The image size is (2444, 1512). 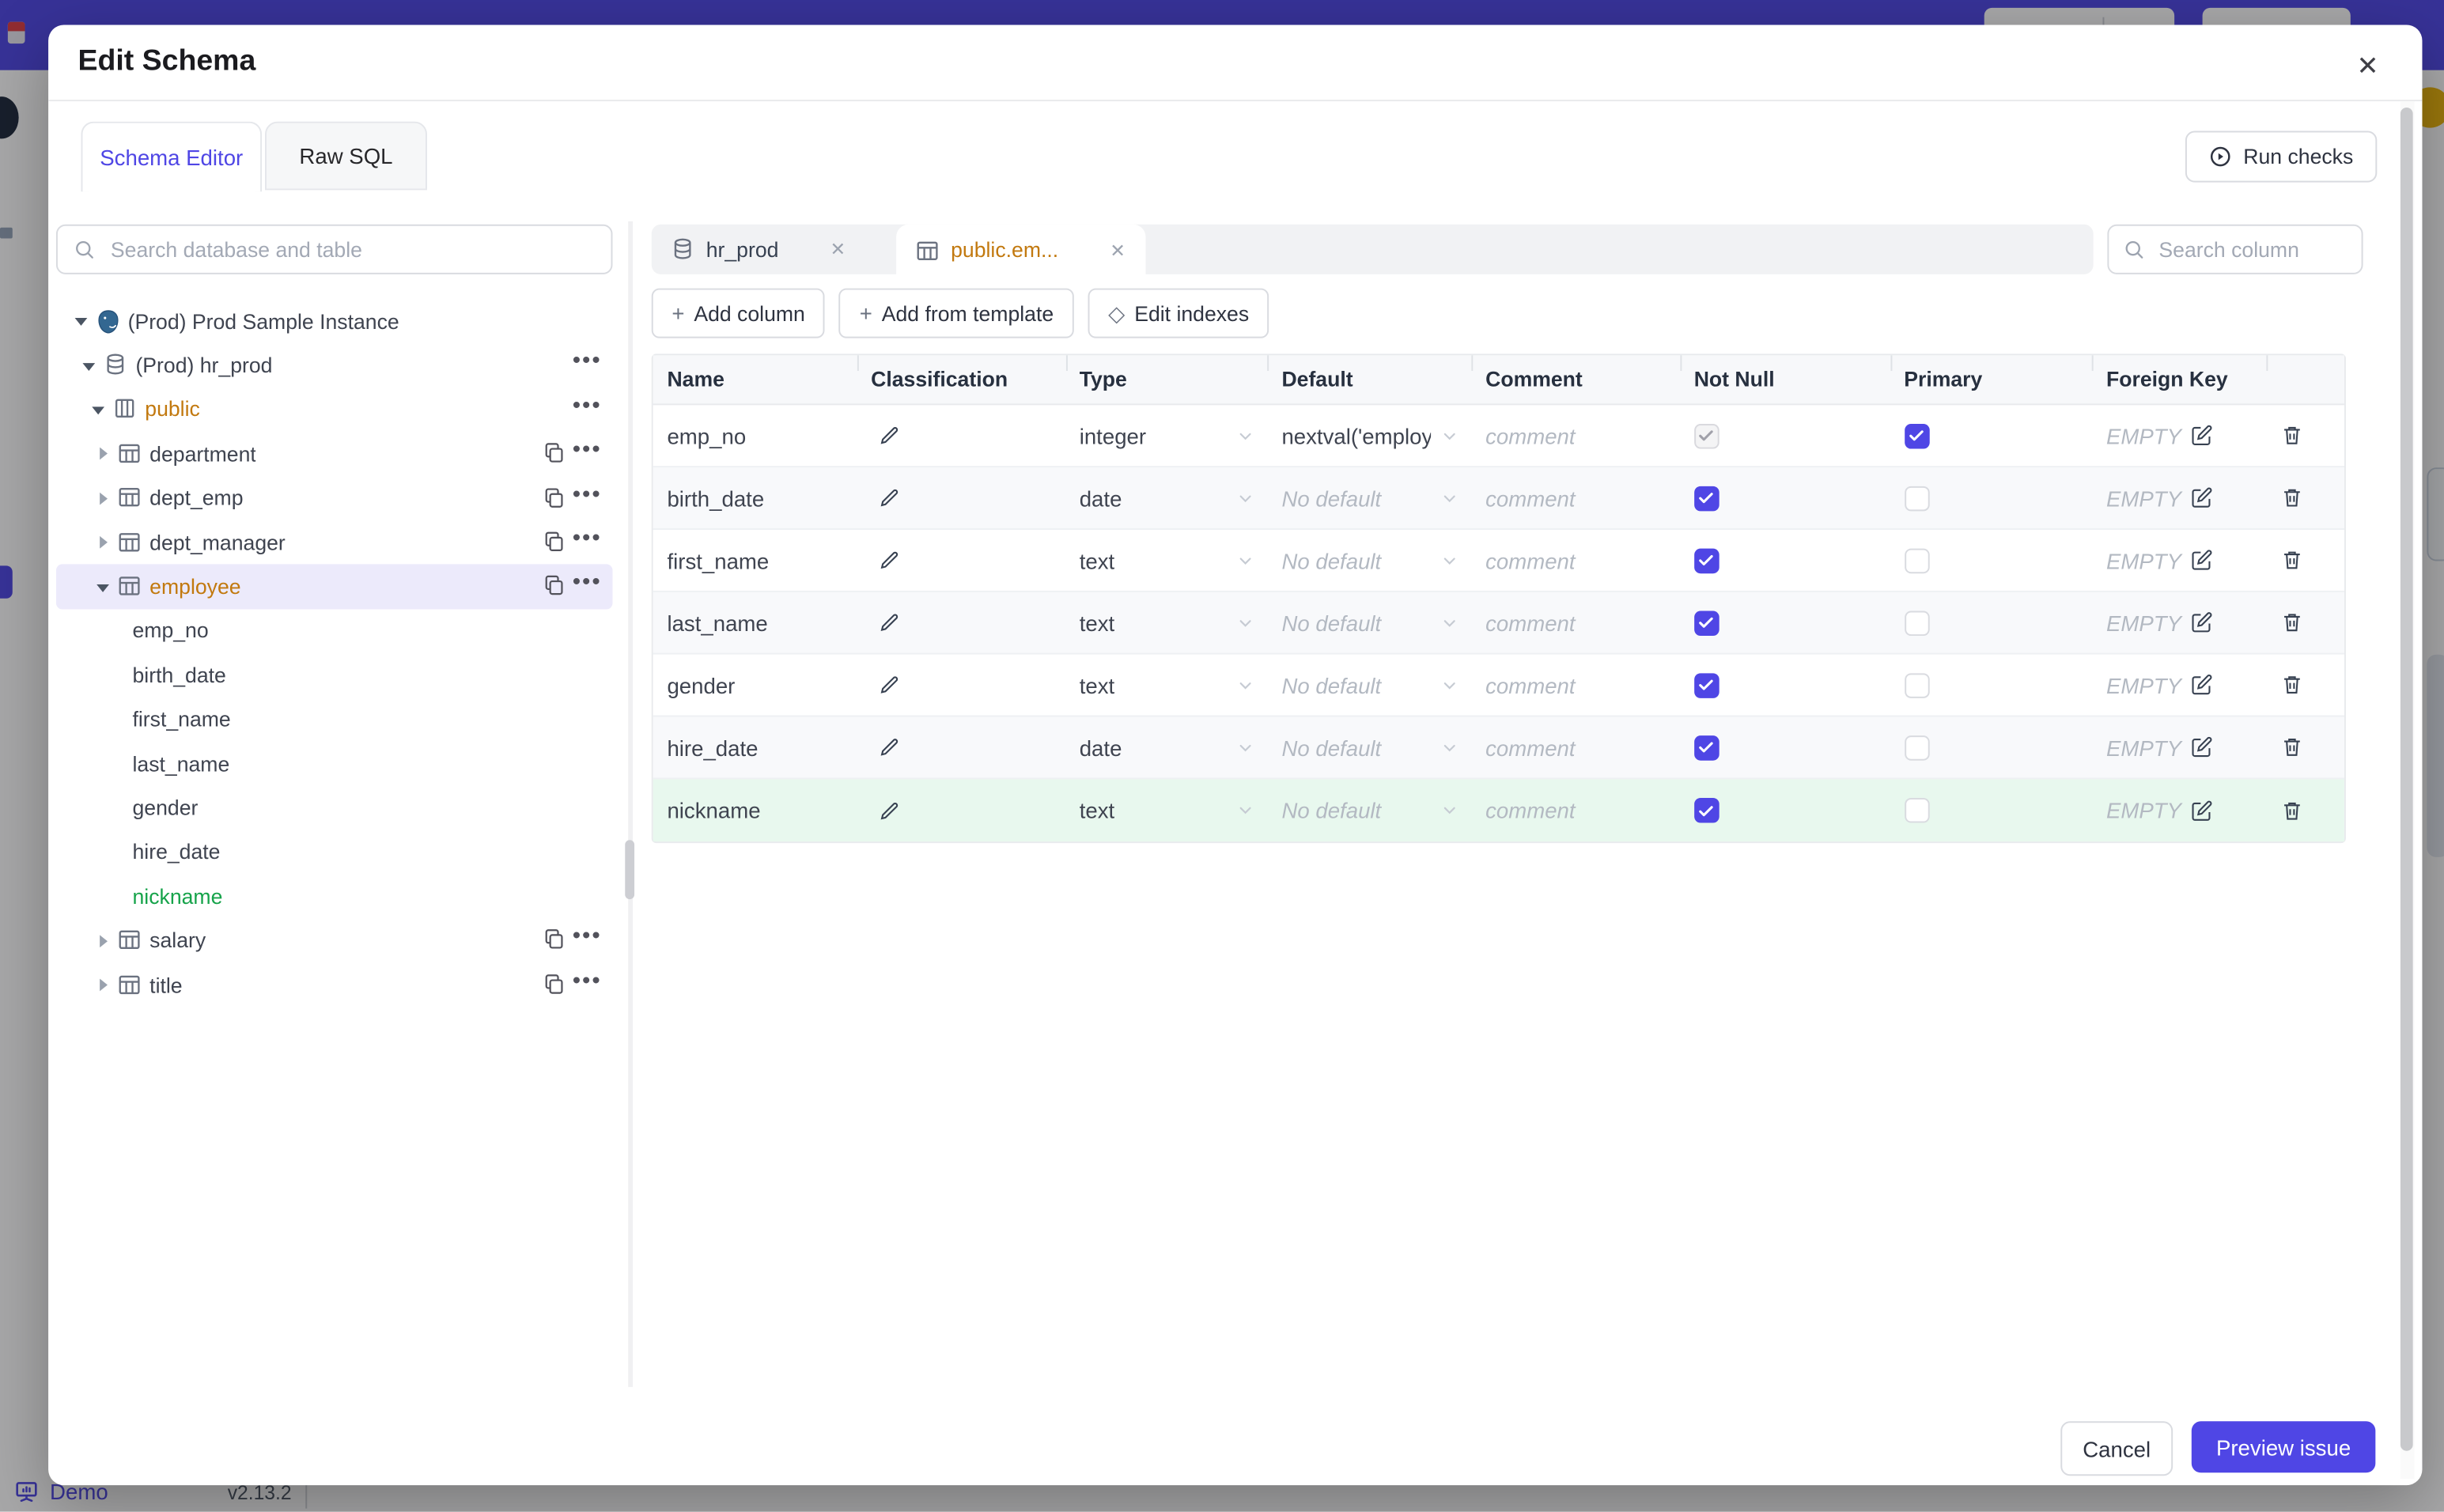 What do you see at coordinates (334, 631) in the screenshot?
I see `tree-column-emp_no: emp_no` at bounding box center [334, 631].